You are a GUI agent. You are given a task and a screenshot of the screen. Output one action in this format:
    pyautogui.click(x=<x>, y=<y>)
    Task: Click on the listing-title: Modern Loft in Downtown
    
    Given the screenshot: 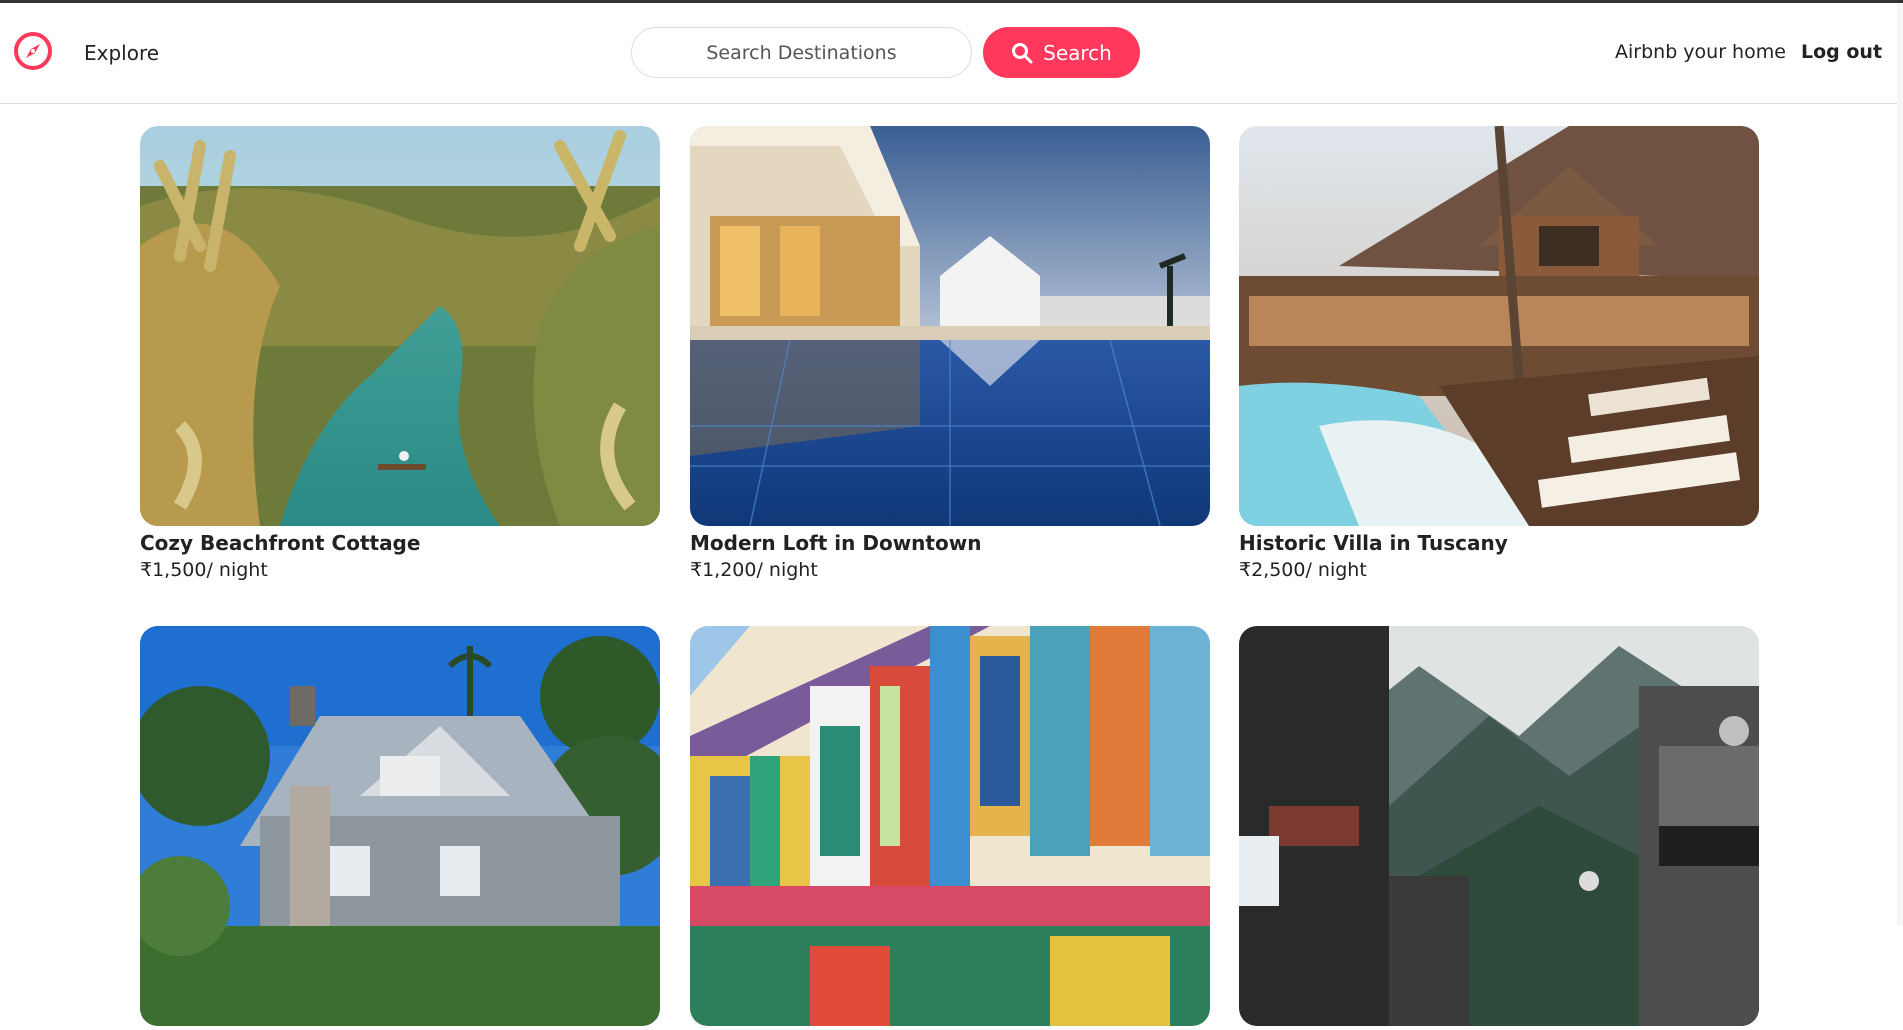 What is the action you would take?
    pyautogui.click(x=836, y=543)
    